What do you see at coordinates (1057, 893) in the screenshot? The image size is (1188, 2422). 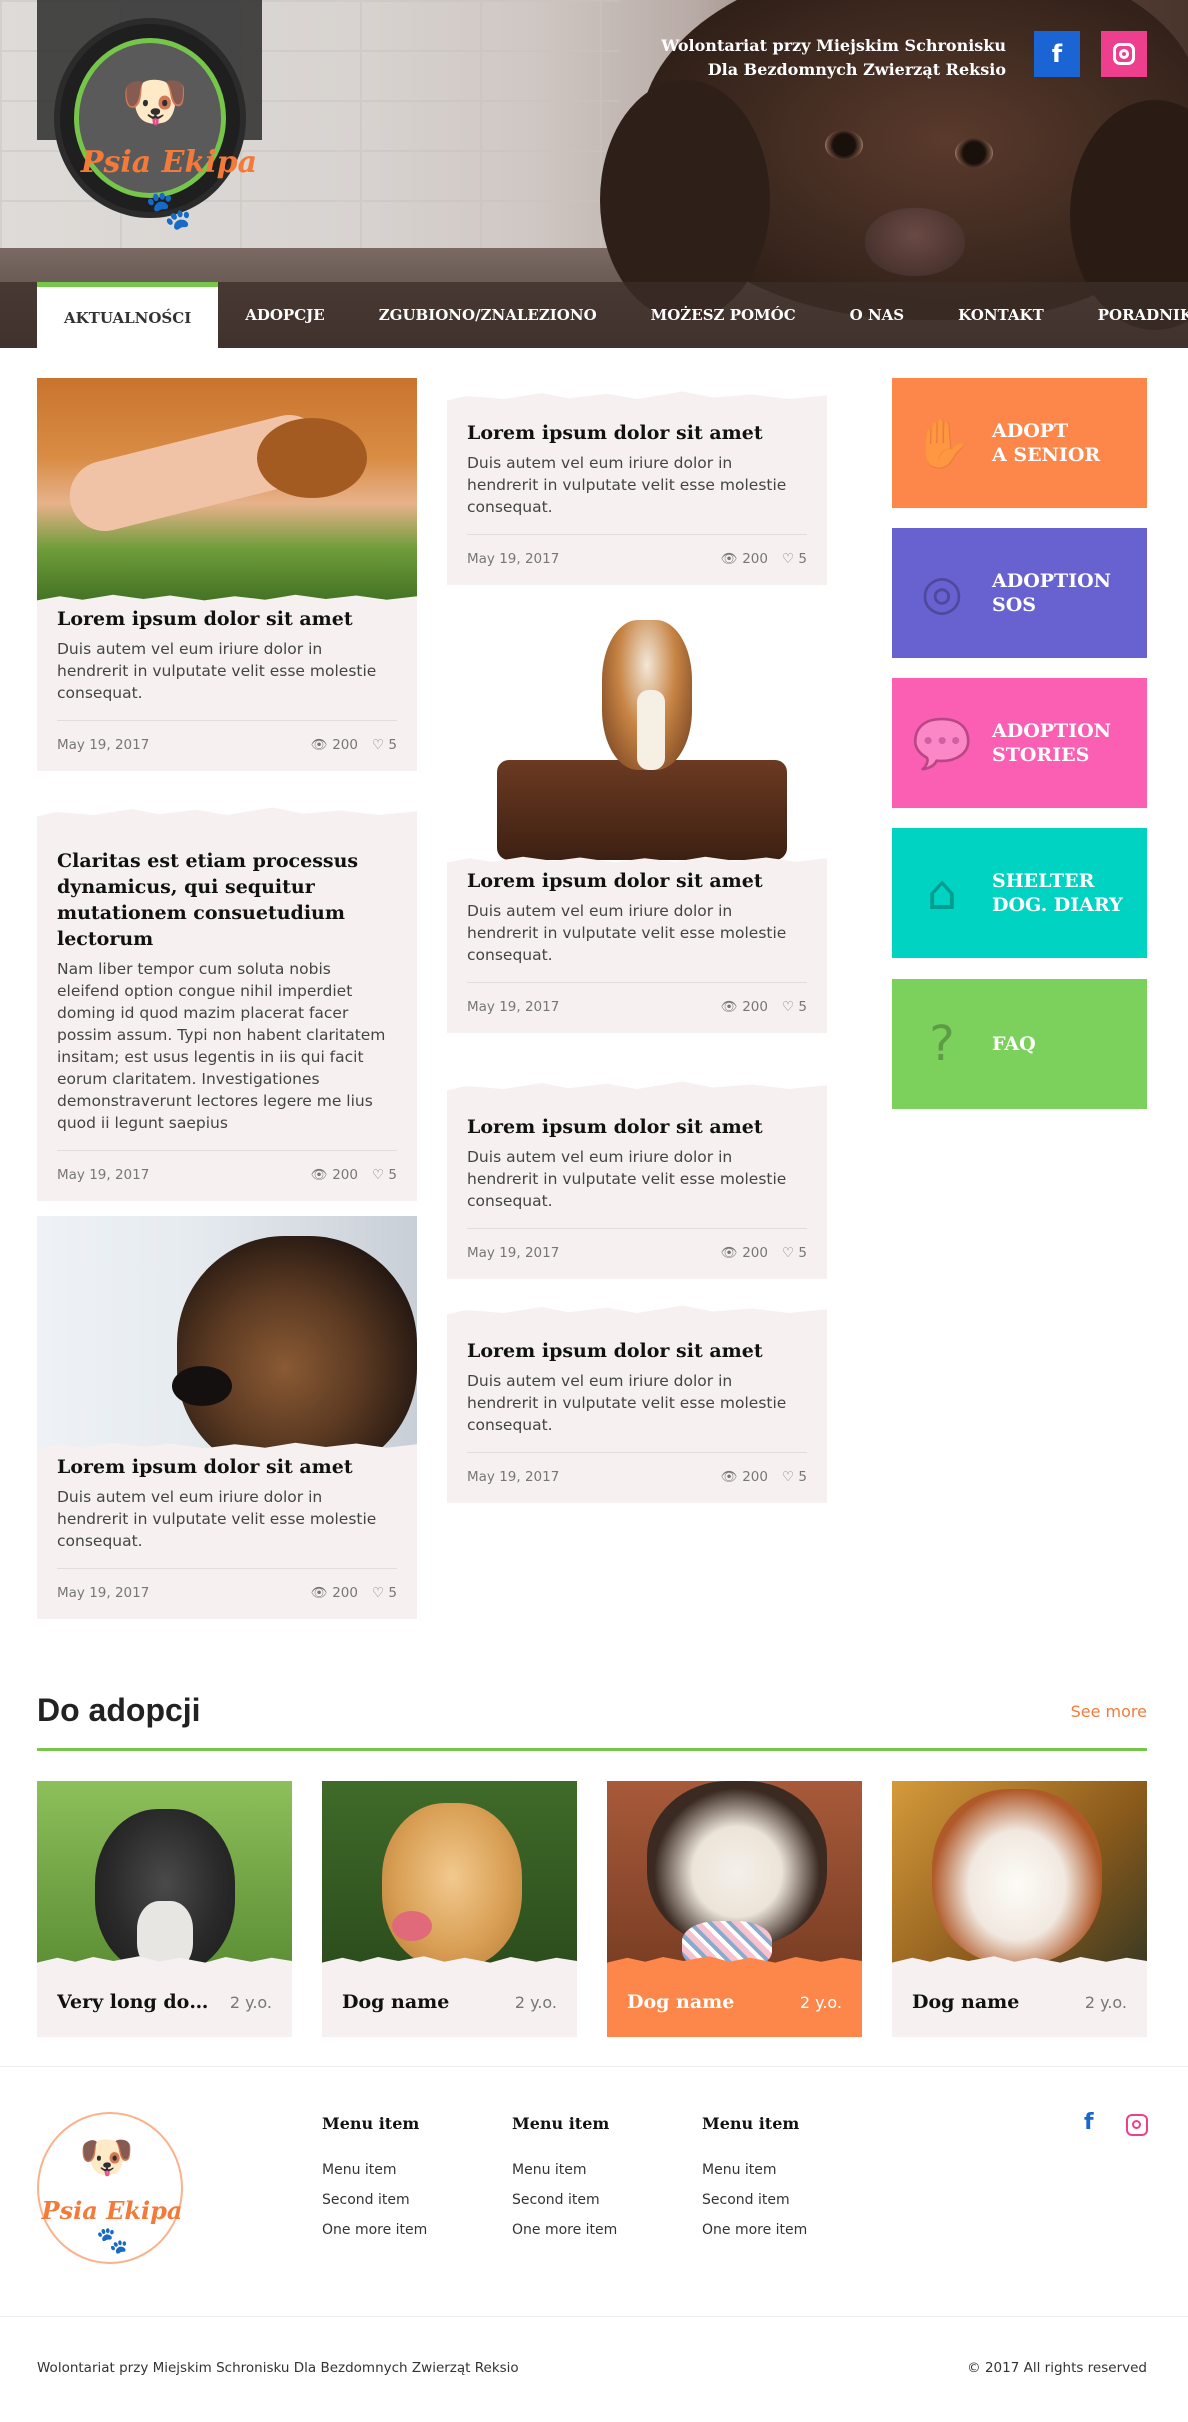 I see `tile-label: SHELTER DOG. DIARY` at bounding box center [1057, 893].